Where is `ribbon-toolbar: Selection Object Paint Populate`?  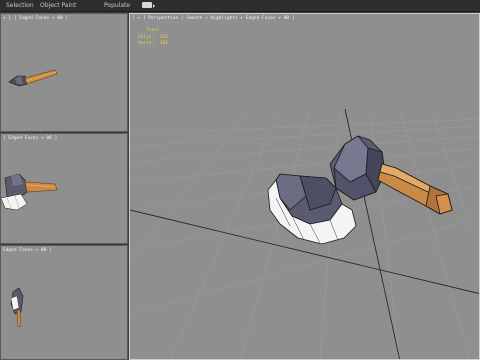 ribbon-toolbar: Selection Object Paint Populate is located at coordinates (240, 6).